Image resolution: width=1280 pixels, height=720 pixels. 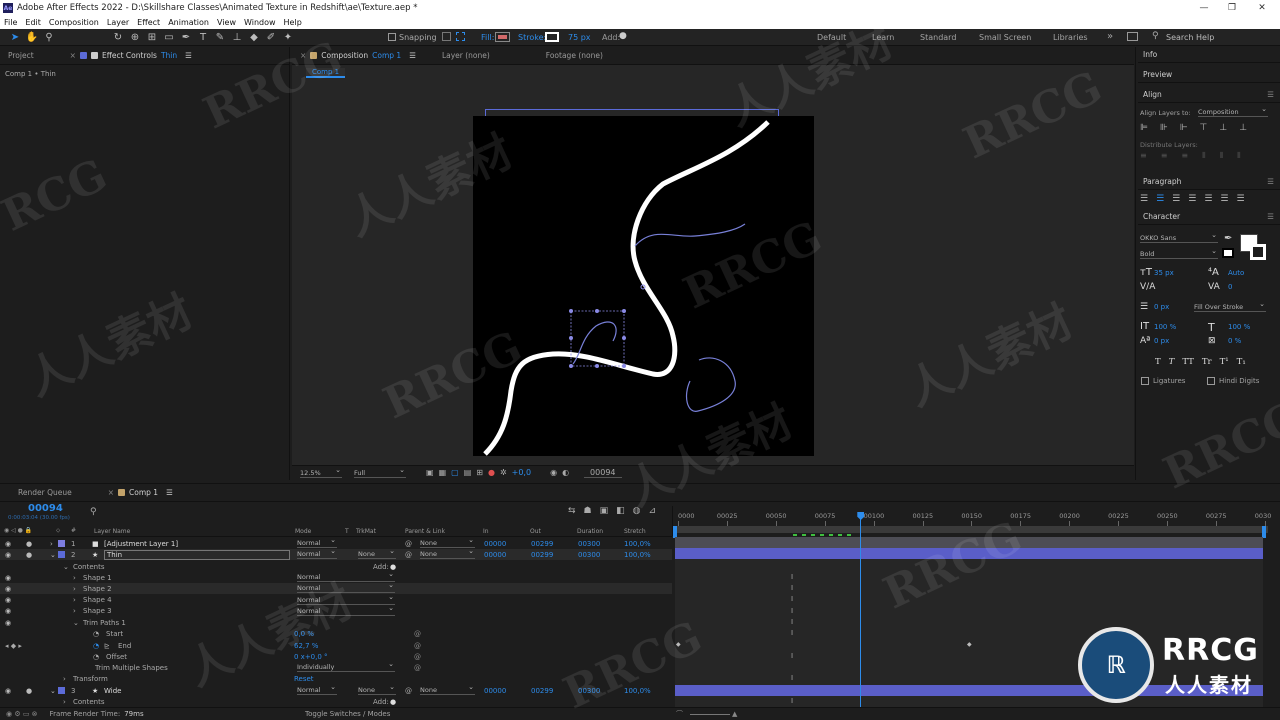 I want to click on menu-view: View, so click(x=226, y=22).